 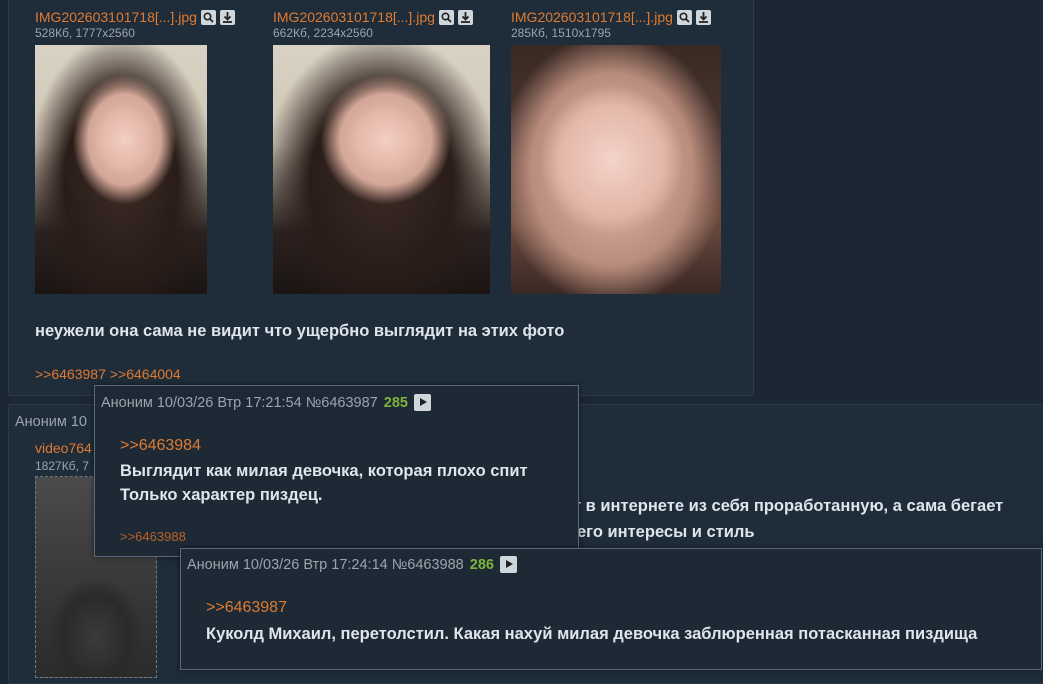 I want to click on post-header: Аноним 10, so click(x=51, y=422).